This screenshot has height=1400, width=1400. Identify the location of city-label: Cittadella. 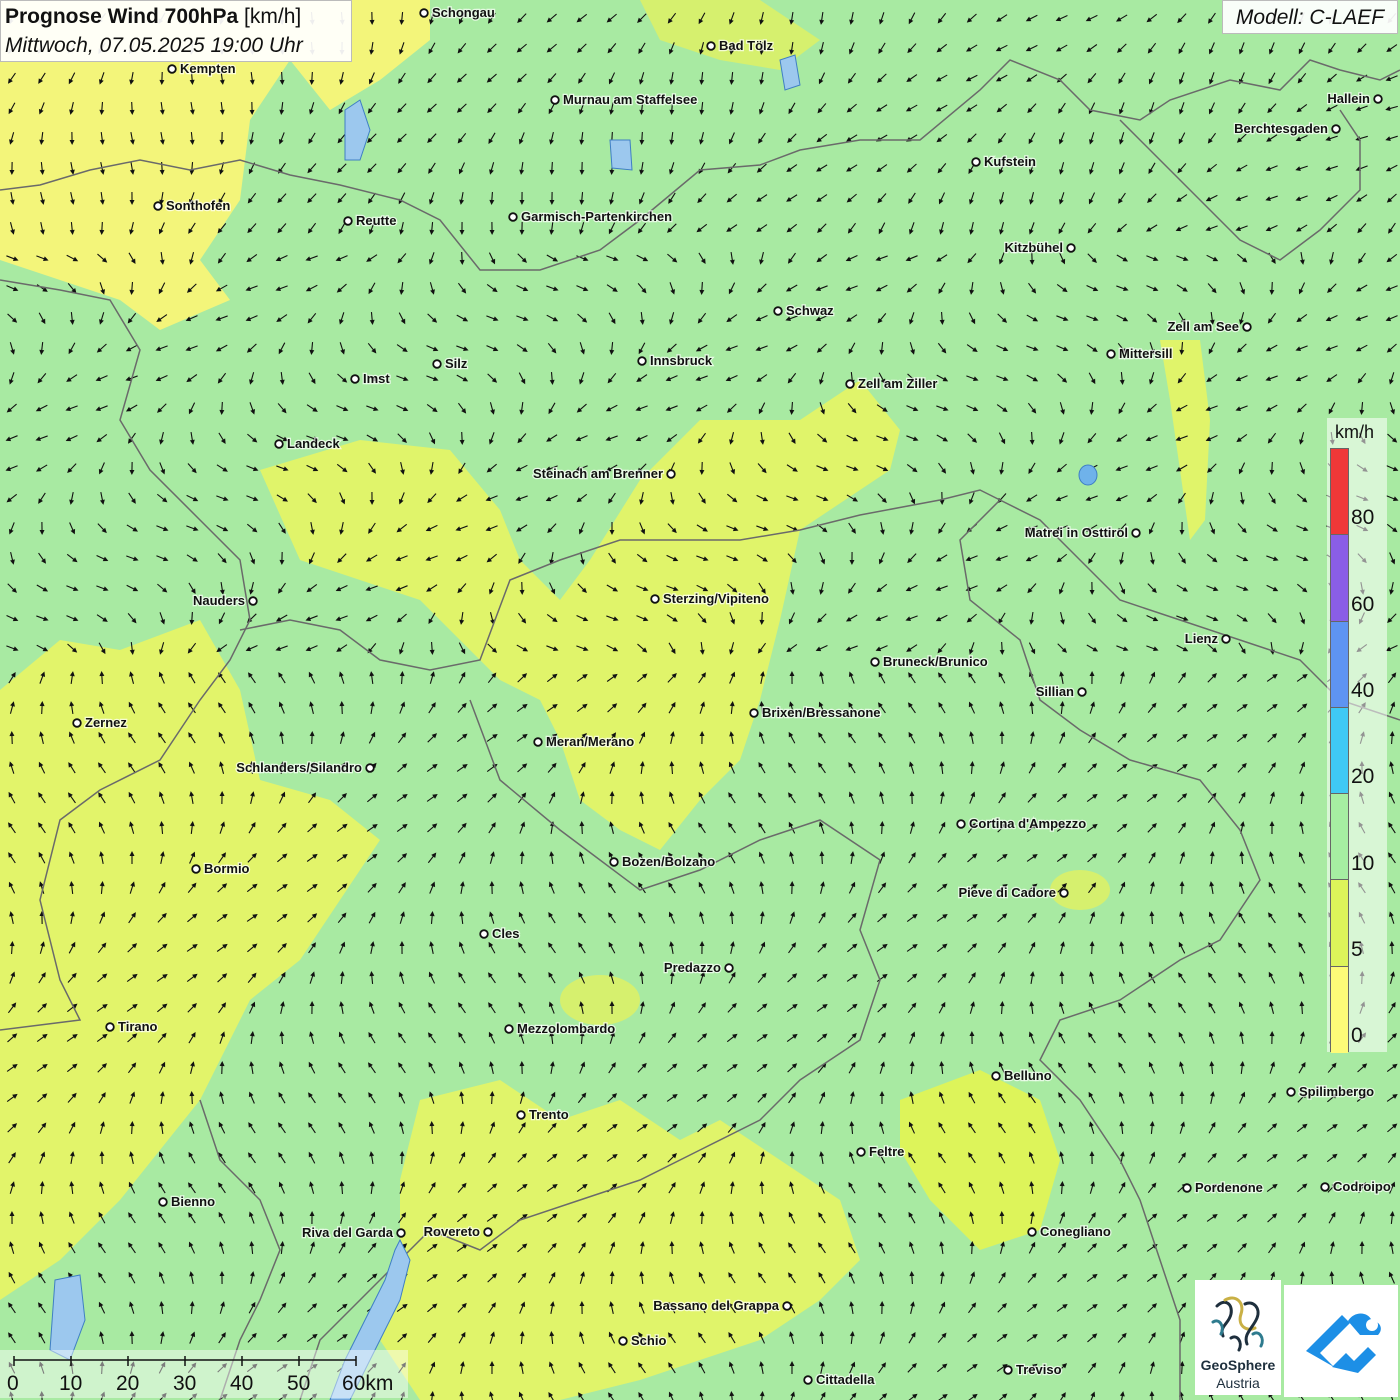
(845, 1379).